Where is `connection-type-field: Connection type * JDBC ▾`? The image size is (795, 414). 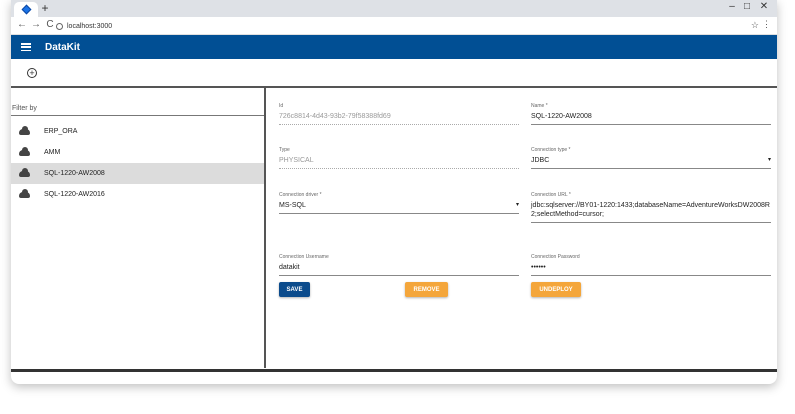 connection-type-field: Connection type * JDBC ▾ is located at coordinates (651, 158).